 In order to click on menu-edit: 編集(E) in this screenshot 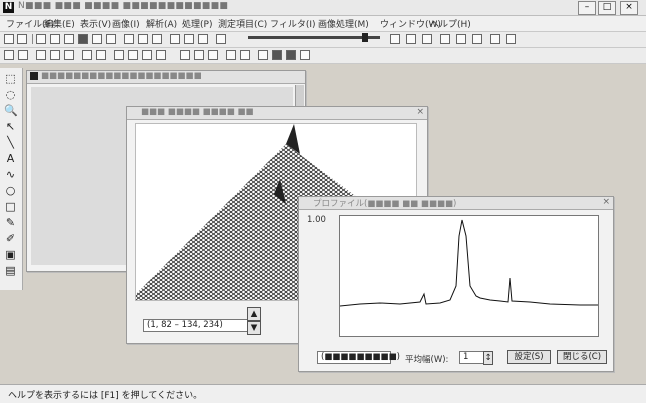, I will do `click(59, 23)`.